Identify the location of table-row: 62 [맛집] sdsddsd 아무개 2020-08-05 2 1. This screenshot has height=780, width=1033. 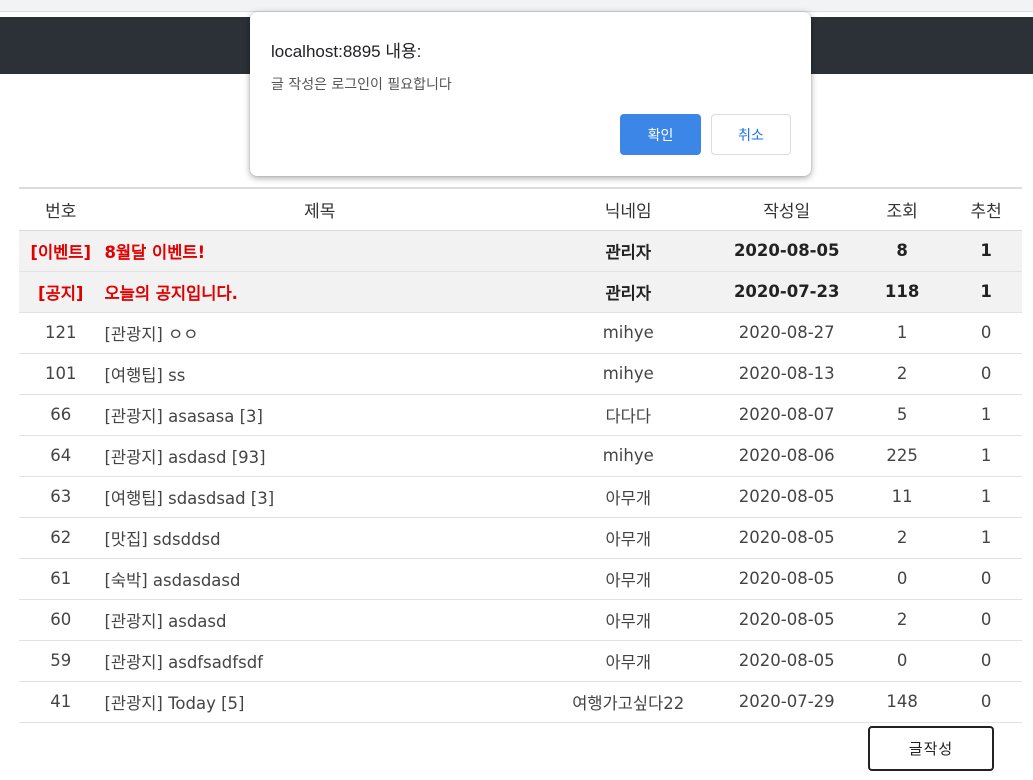
(520, 538).